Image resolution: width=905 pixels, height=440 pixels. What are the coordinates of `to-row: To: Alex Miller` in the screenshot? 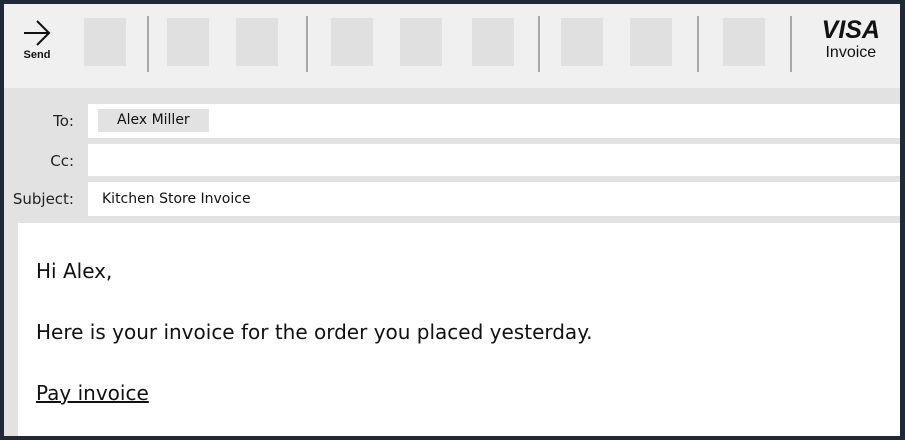 It's located at (452, 121).